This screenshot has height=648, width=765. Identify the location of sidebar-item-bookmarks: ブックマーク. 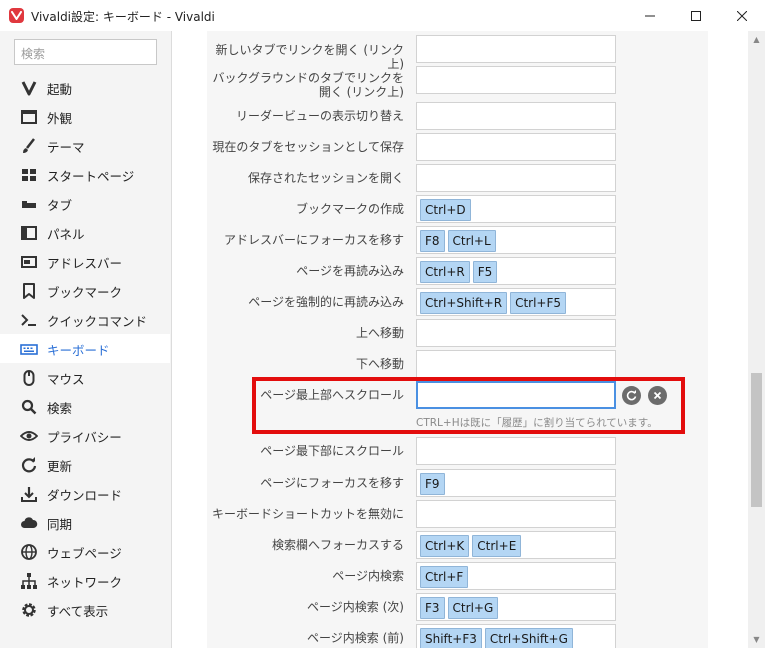
(85, 290).